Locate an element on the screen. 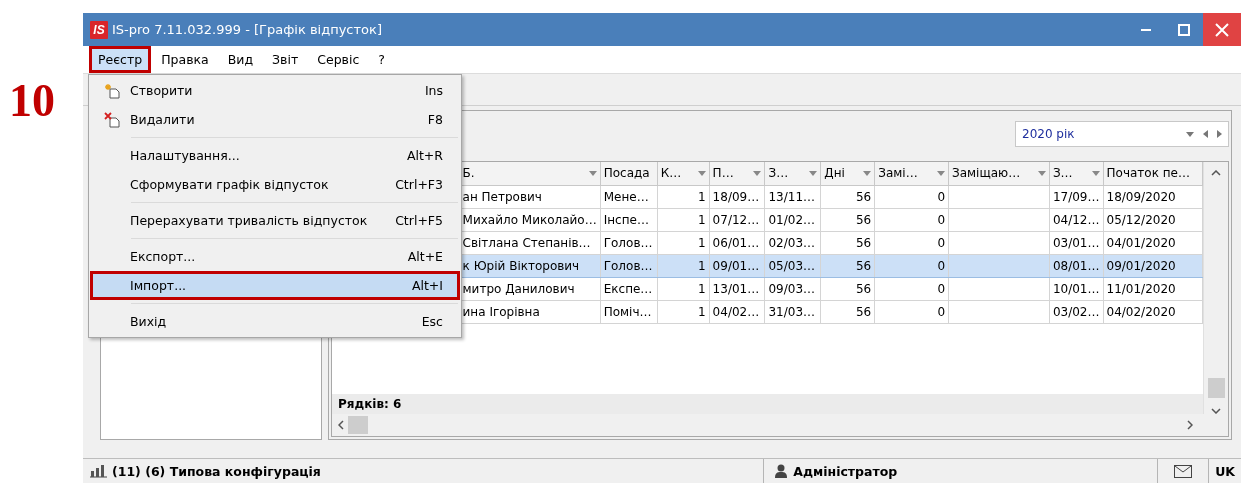 This screenshot has height=483, width=1241. scroll-right-icon is located at coordinates (1190, 425).